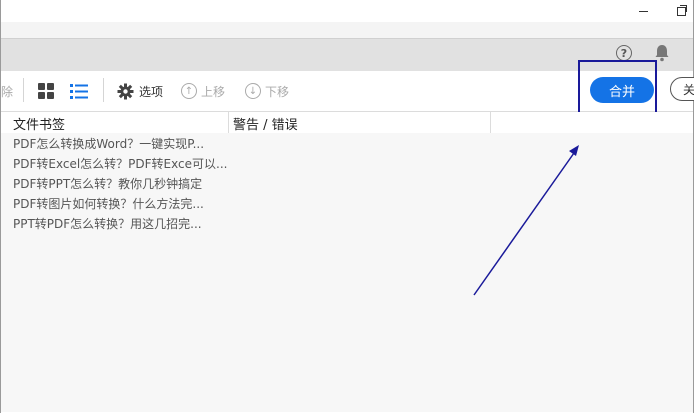 The width and height of the screenshot is (694, 413). Describe the element at coordinates (680, 11) in the screenshot. I see `restore-icon` at that location.